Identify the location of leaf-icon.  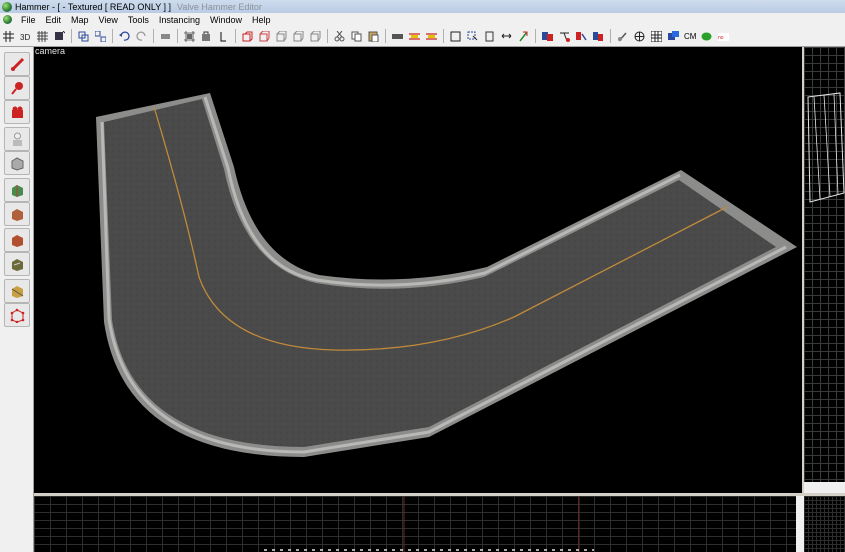
(706, 36).